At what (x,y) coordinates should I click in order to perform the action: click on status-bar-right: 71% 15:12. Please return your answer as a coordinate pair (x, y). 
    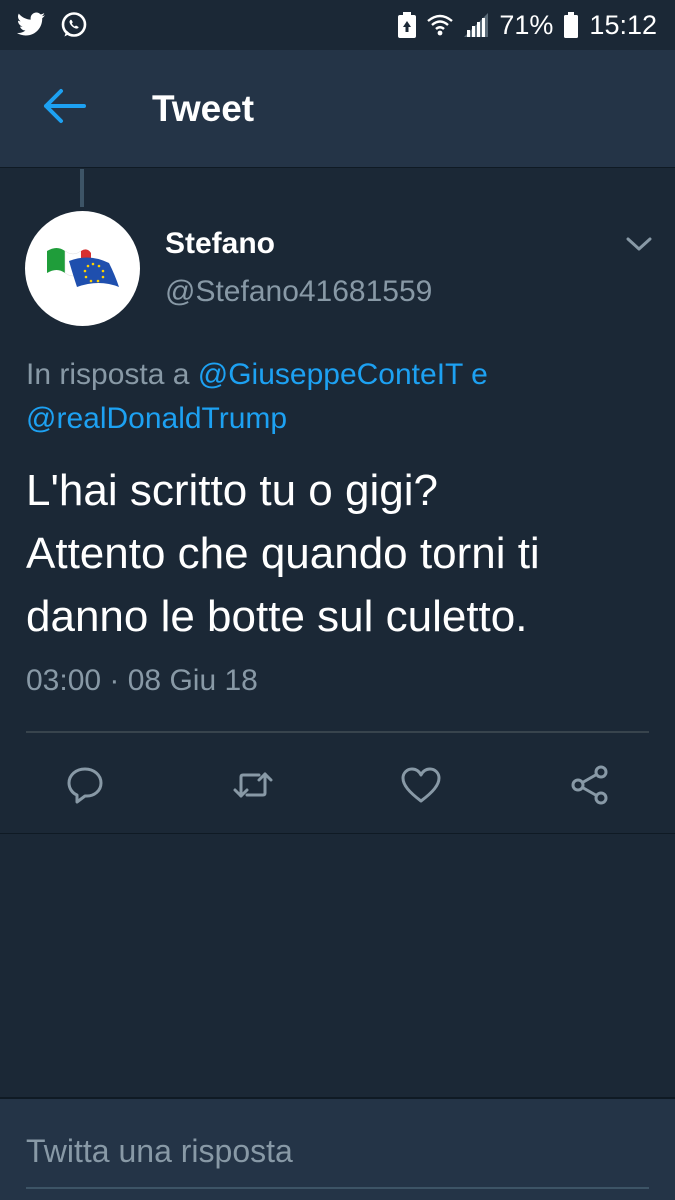
    Looking at the image, I should click on (527, 25).